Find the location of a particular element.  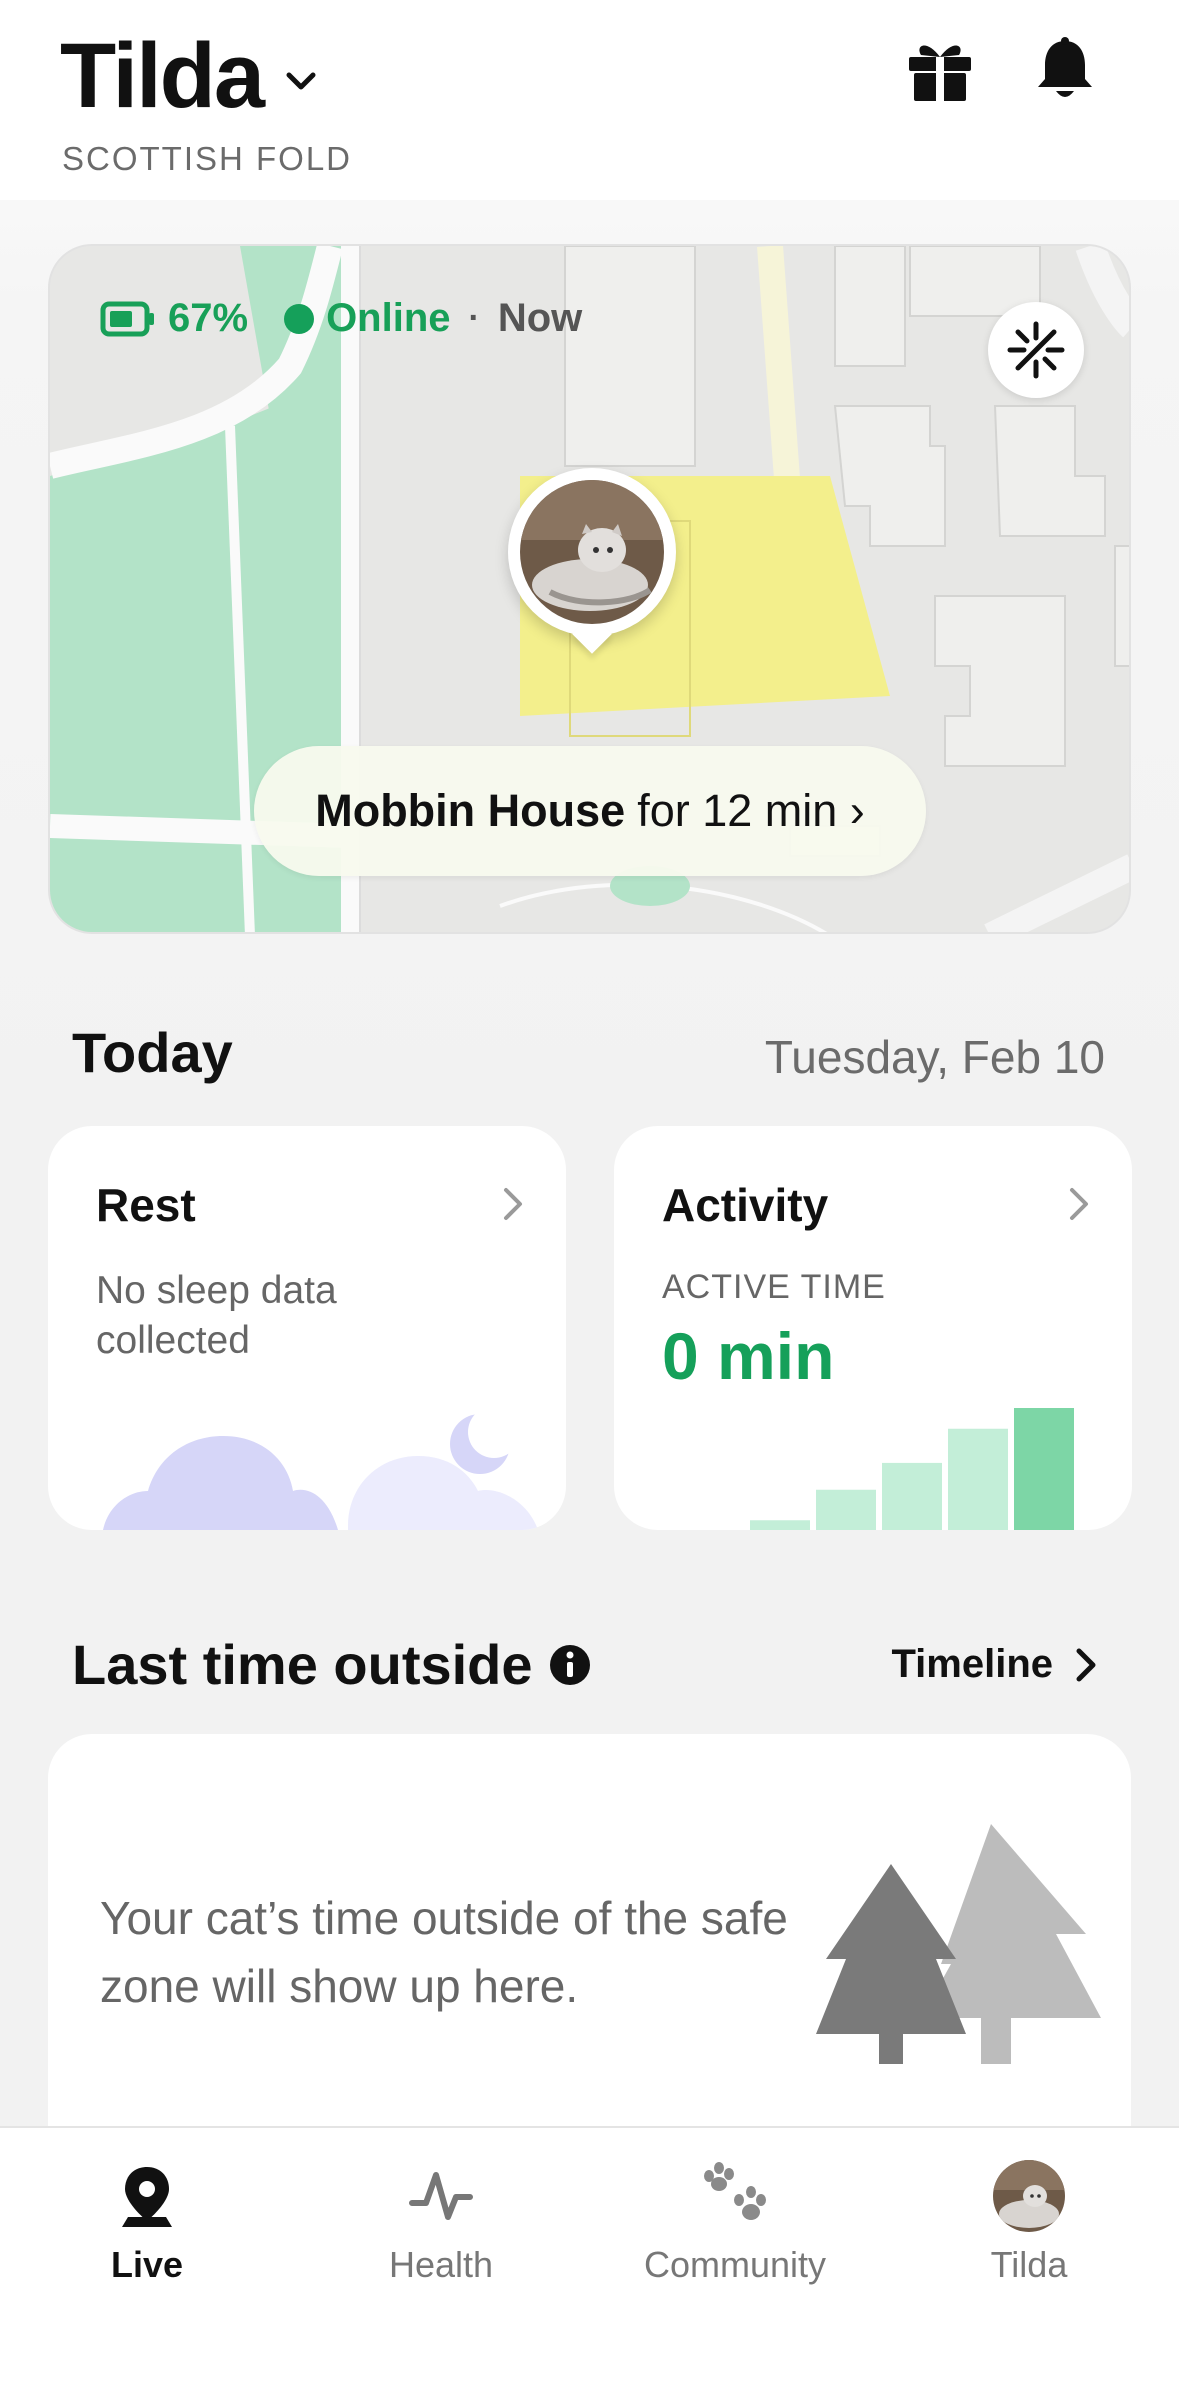

nav-live: Live is located at coordinates (147, 2222).